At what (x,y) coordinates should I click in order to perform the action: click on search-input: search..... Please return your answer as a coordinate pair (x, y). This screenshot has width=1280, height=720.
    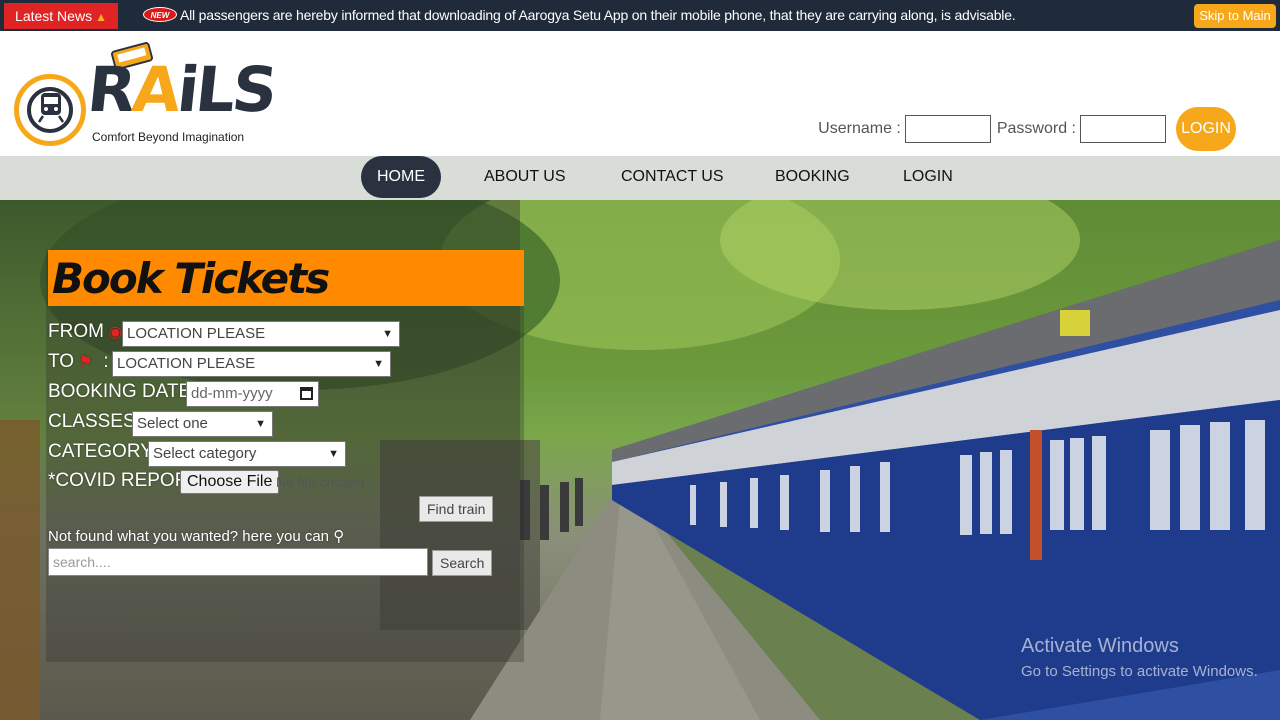
    Looking at the image, I should click on (238, 562).